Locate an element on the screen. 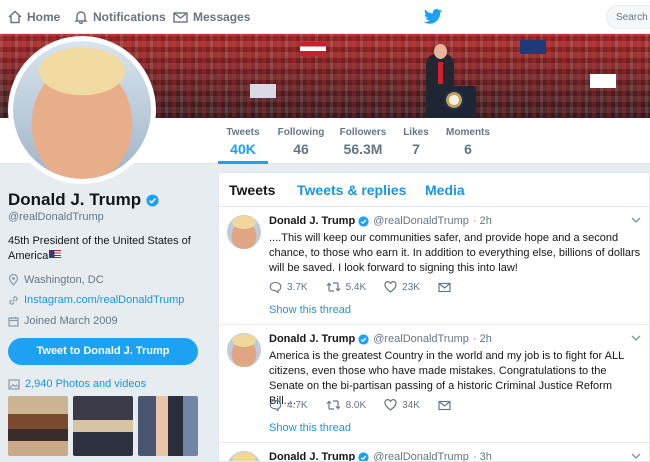  nav-notifications: Notifications is located at coordinates (120, 17).